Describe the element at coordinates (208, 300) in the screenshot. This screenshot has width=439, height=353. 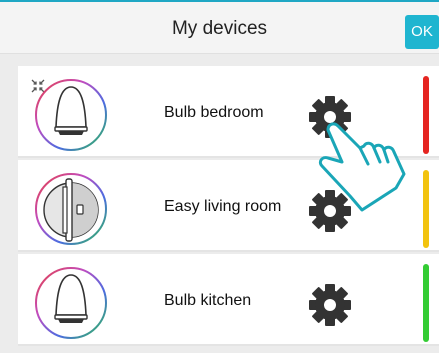
I see `device-name: Bulb kitchen` at that location.